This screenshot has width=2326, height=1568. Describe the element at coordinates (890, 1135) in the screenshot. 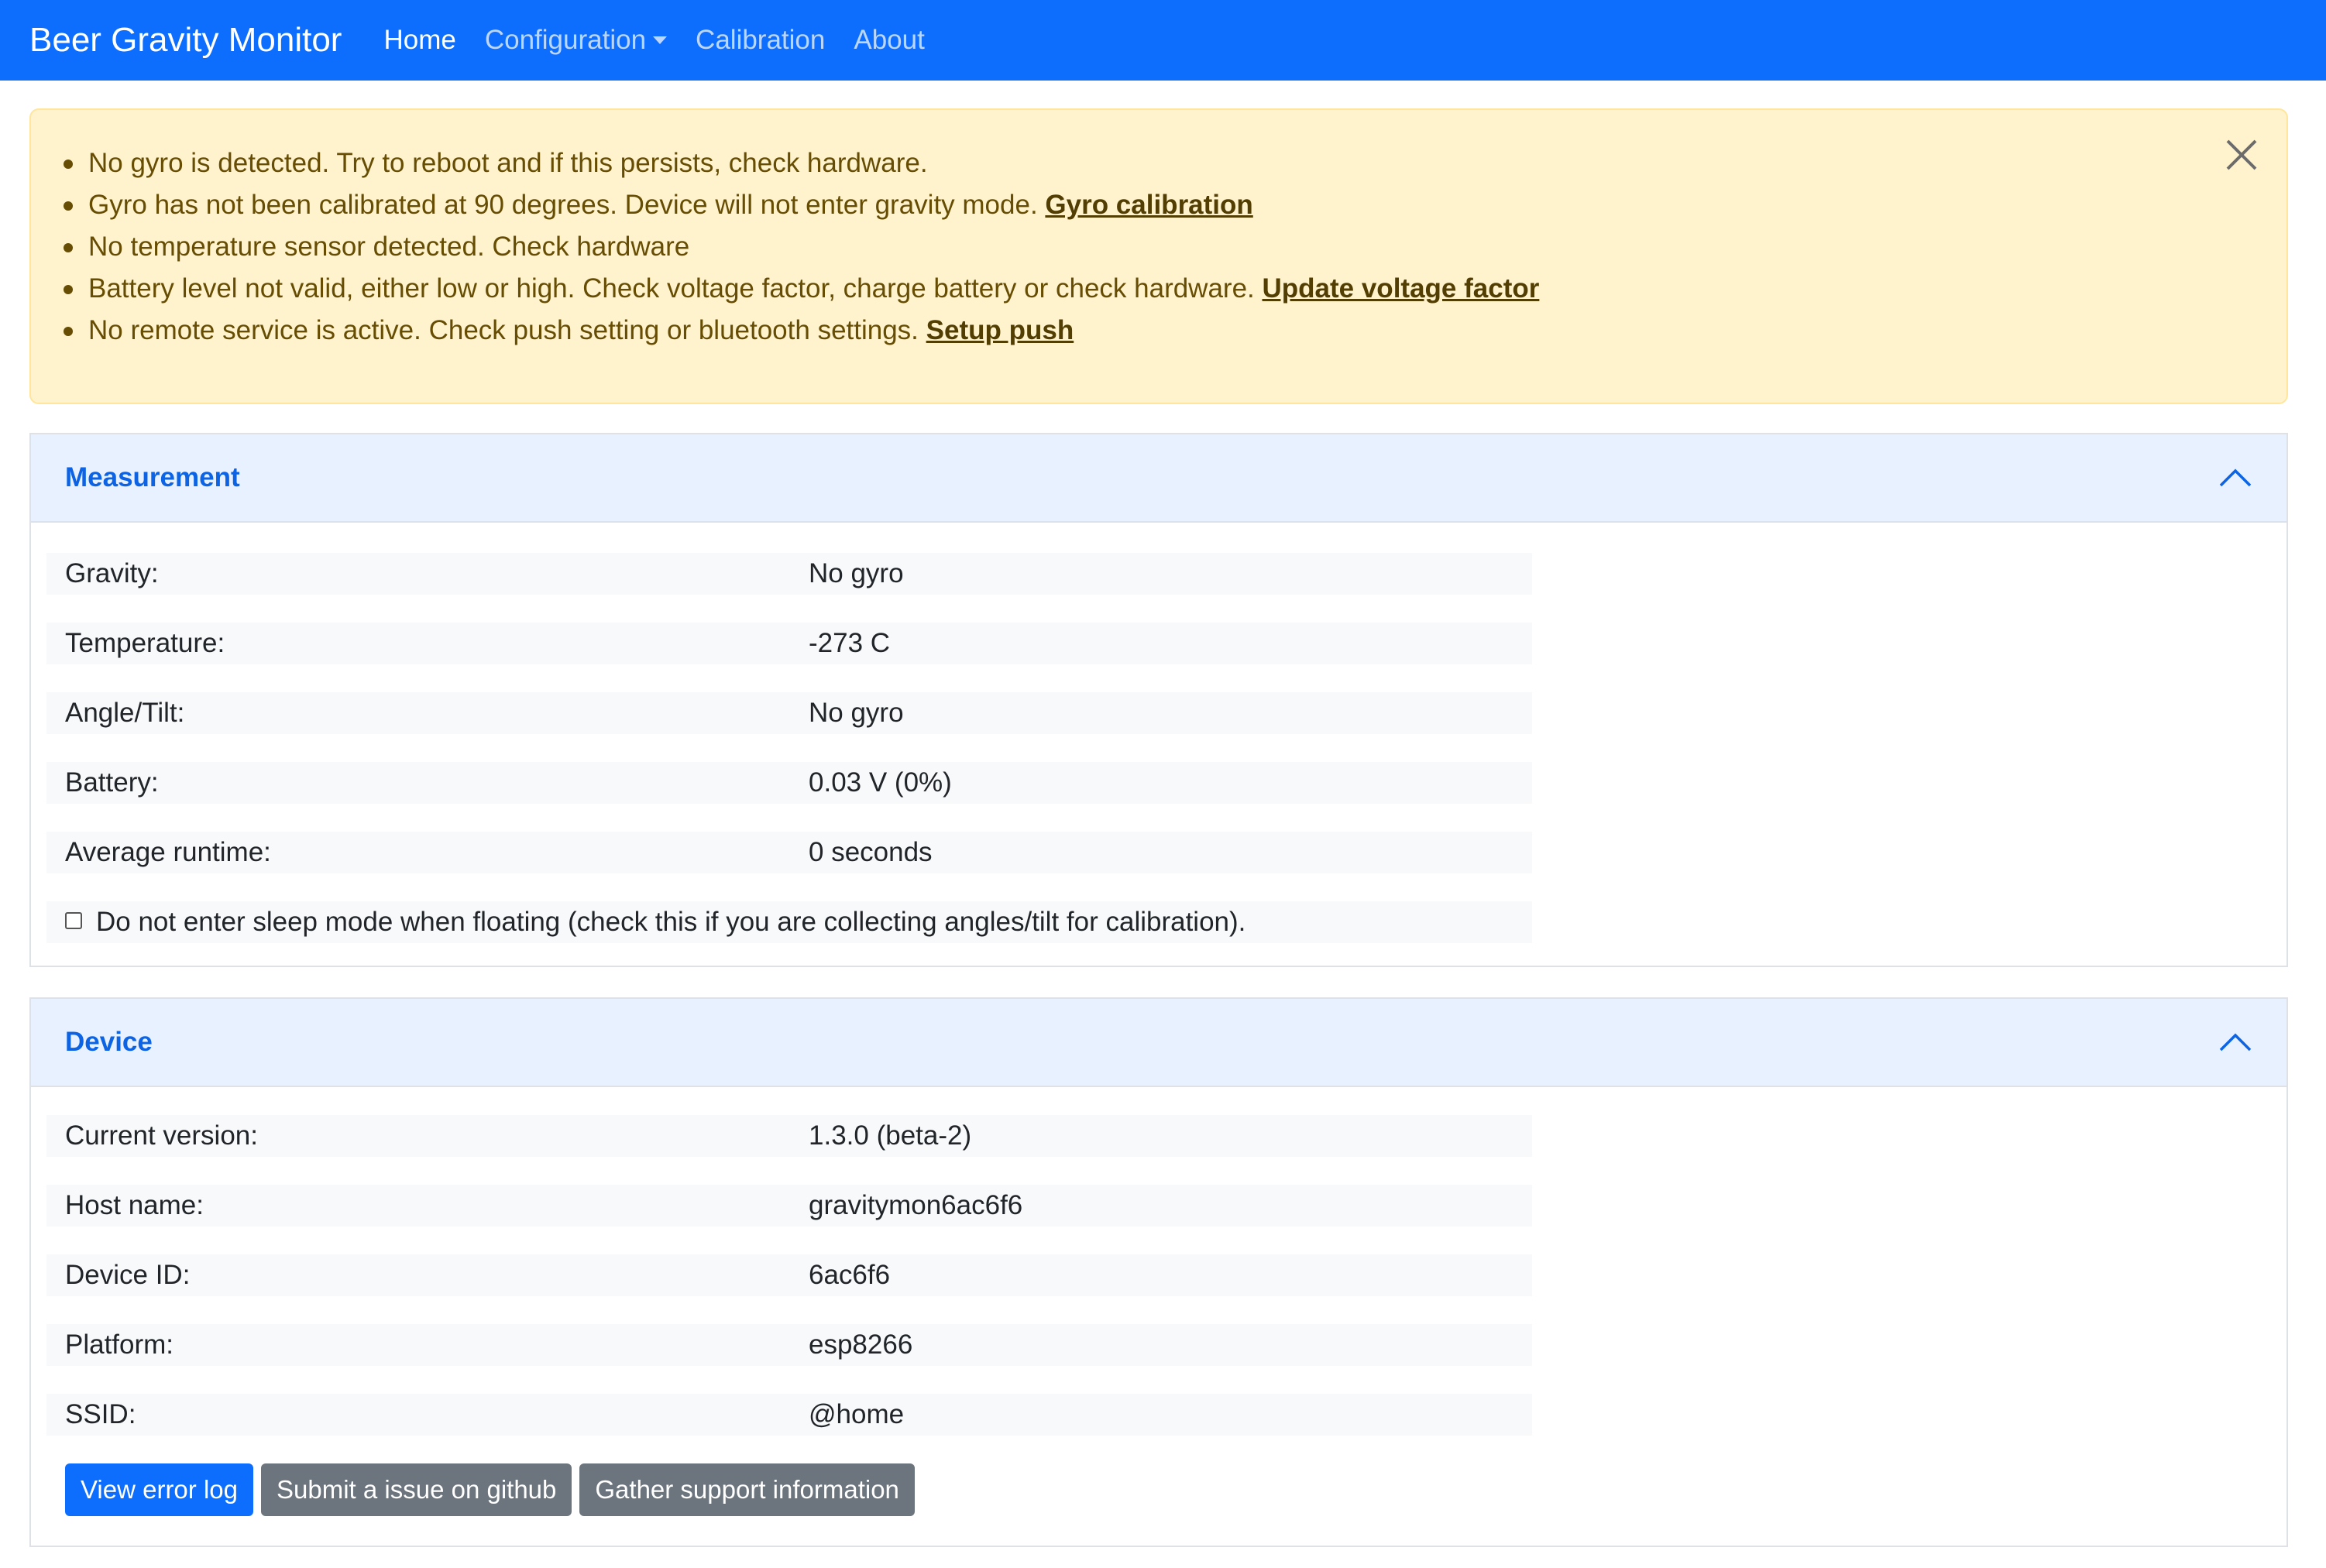

I see `version-value: 1.3.0 (beta-2)` at that location.